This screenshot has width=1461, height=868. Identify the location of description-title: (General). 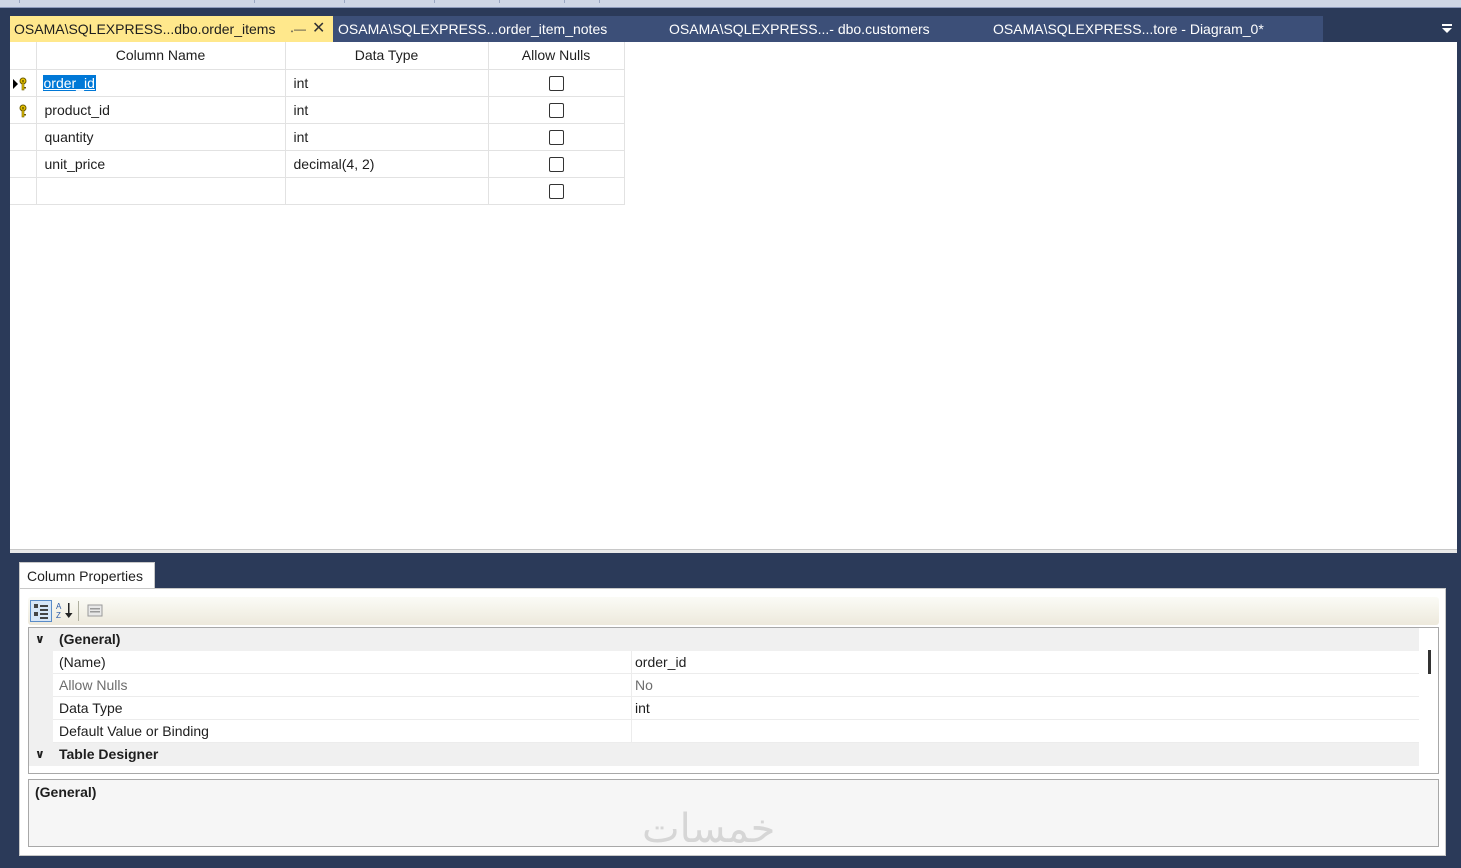
(66, 792).